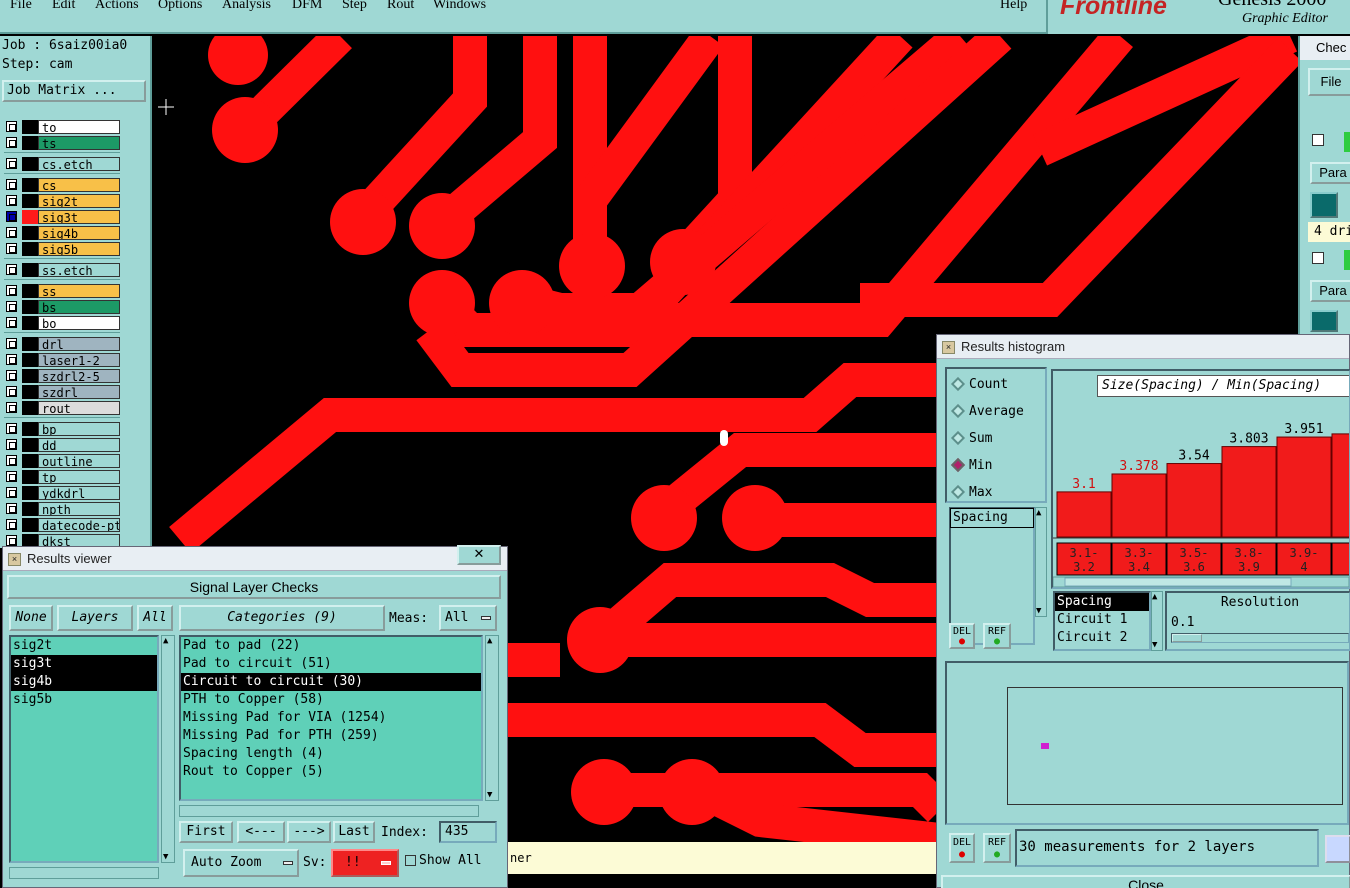 The image size is (1350, 888). I want to click on none-button: None, so click(31, 618).